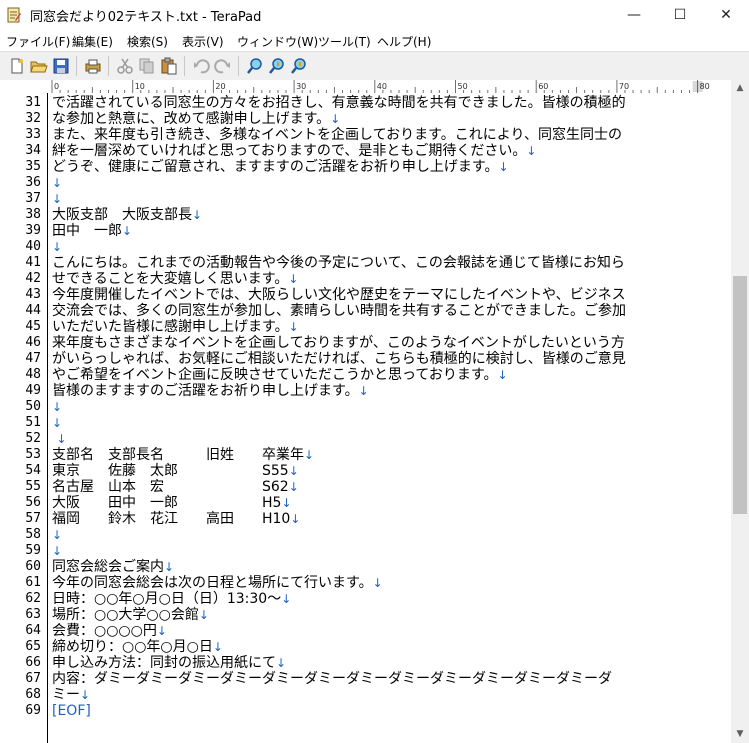 The image size is (749, 743). I want to click on text-line: 絆を一層深めていければと思っておりますので、是非ともご期待ください。↓, so click(294, 151).